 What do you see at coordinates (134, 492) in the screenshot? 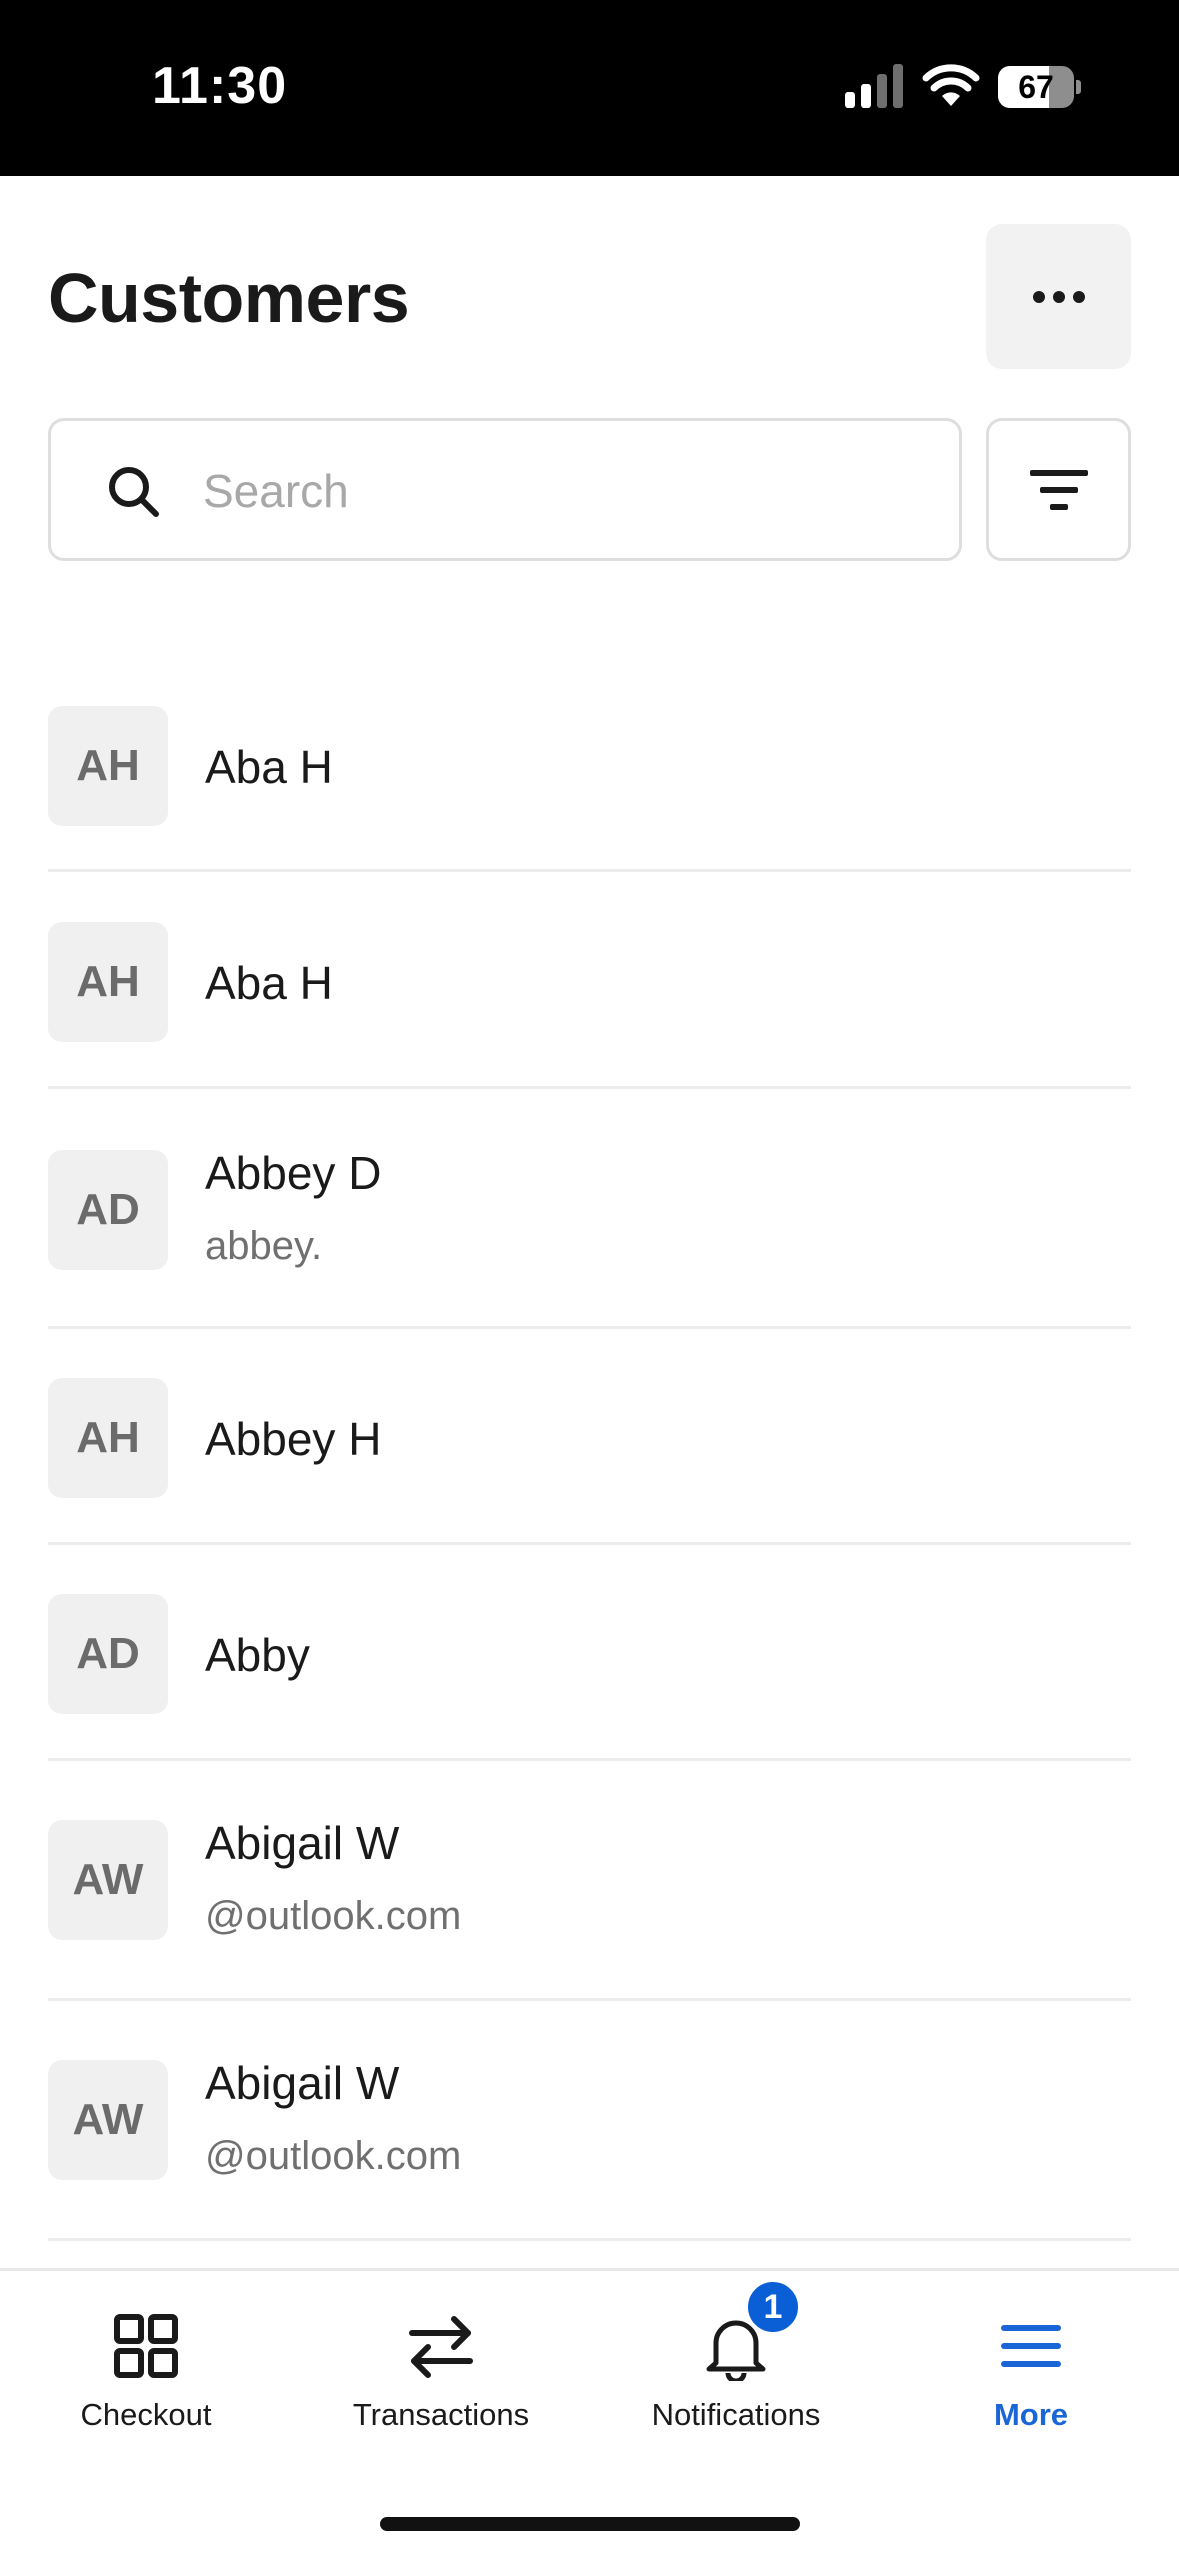
I see `search-icon` at bounding box center [134, 492].